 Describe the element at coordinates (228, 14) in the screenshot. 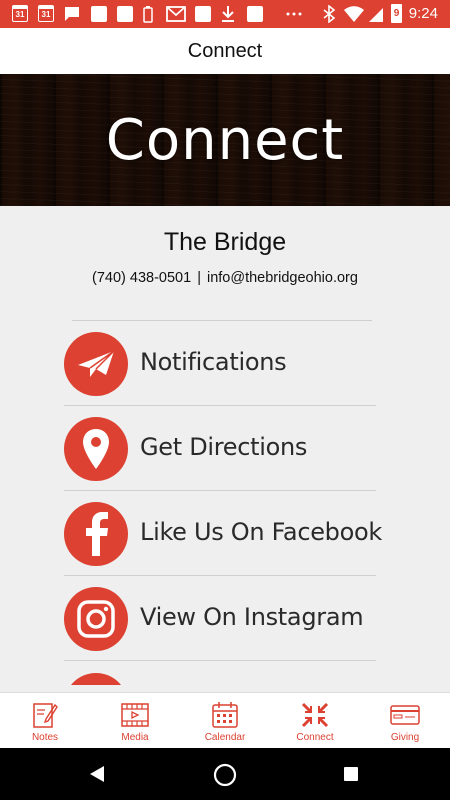

I see `download-icon` at that location.